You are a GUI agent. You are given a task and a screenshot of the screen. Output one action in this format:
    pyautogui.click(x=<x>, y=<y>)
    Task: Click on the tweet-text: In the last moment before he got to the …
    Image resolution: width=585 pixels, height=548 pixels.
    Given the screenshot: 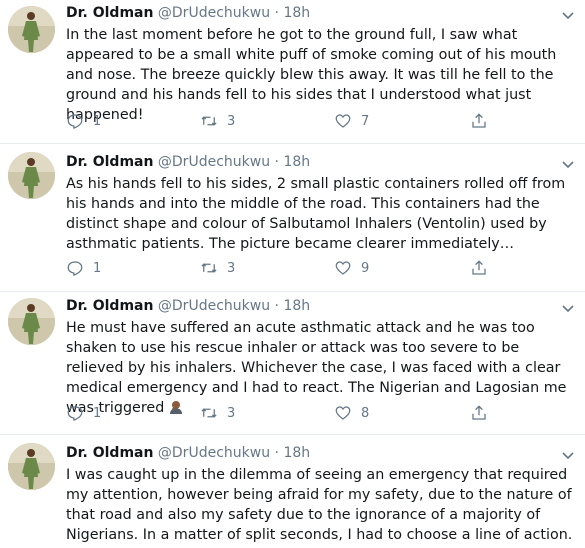 What is the action you would take?
    pyautogui.click(x=311, y=75)
    